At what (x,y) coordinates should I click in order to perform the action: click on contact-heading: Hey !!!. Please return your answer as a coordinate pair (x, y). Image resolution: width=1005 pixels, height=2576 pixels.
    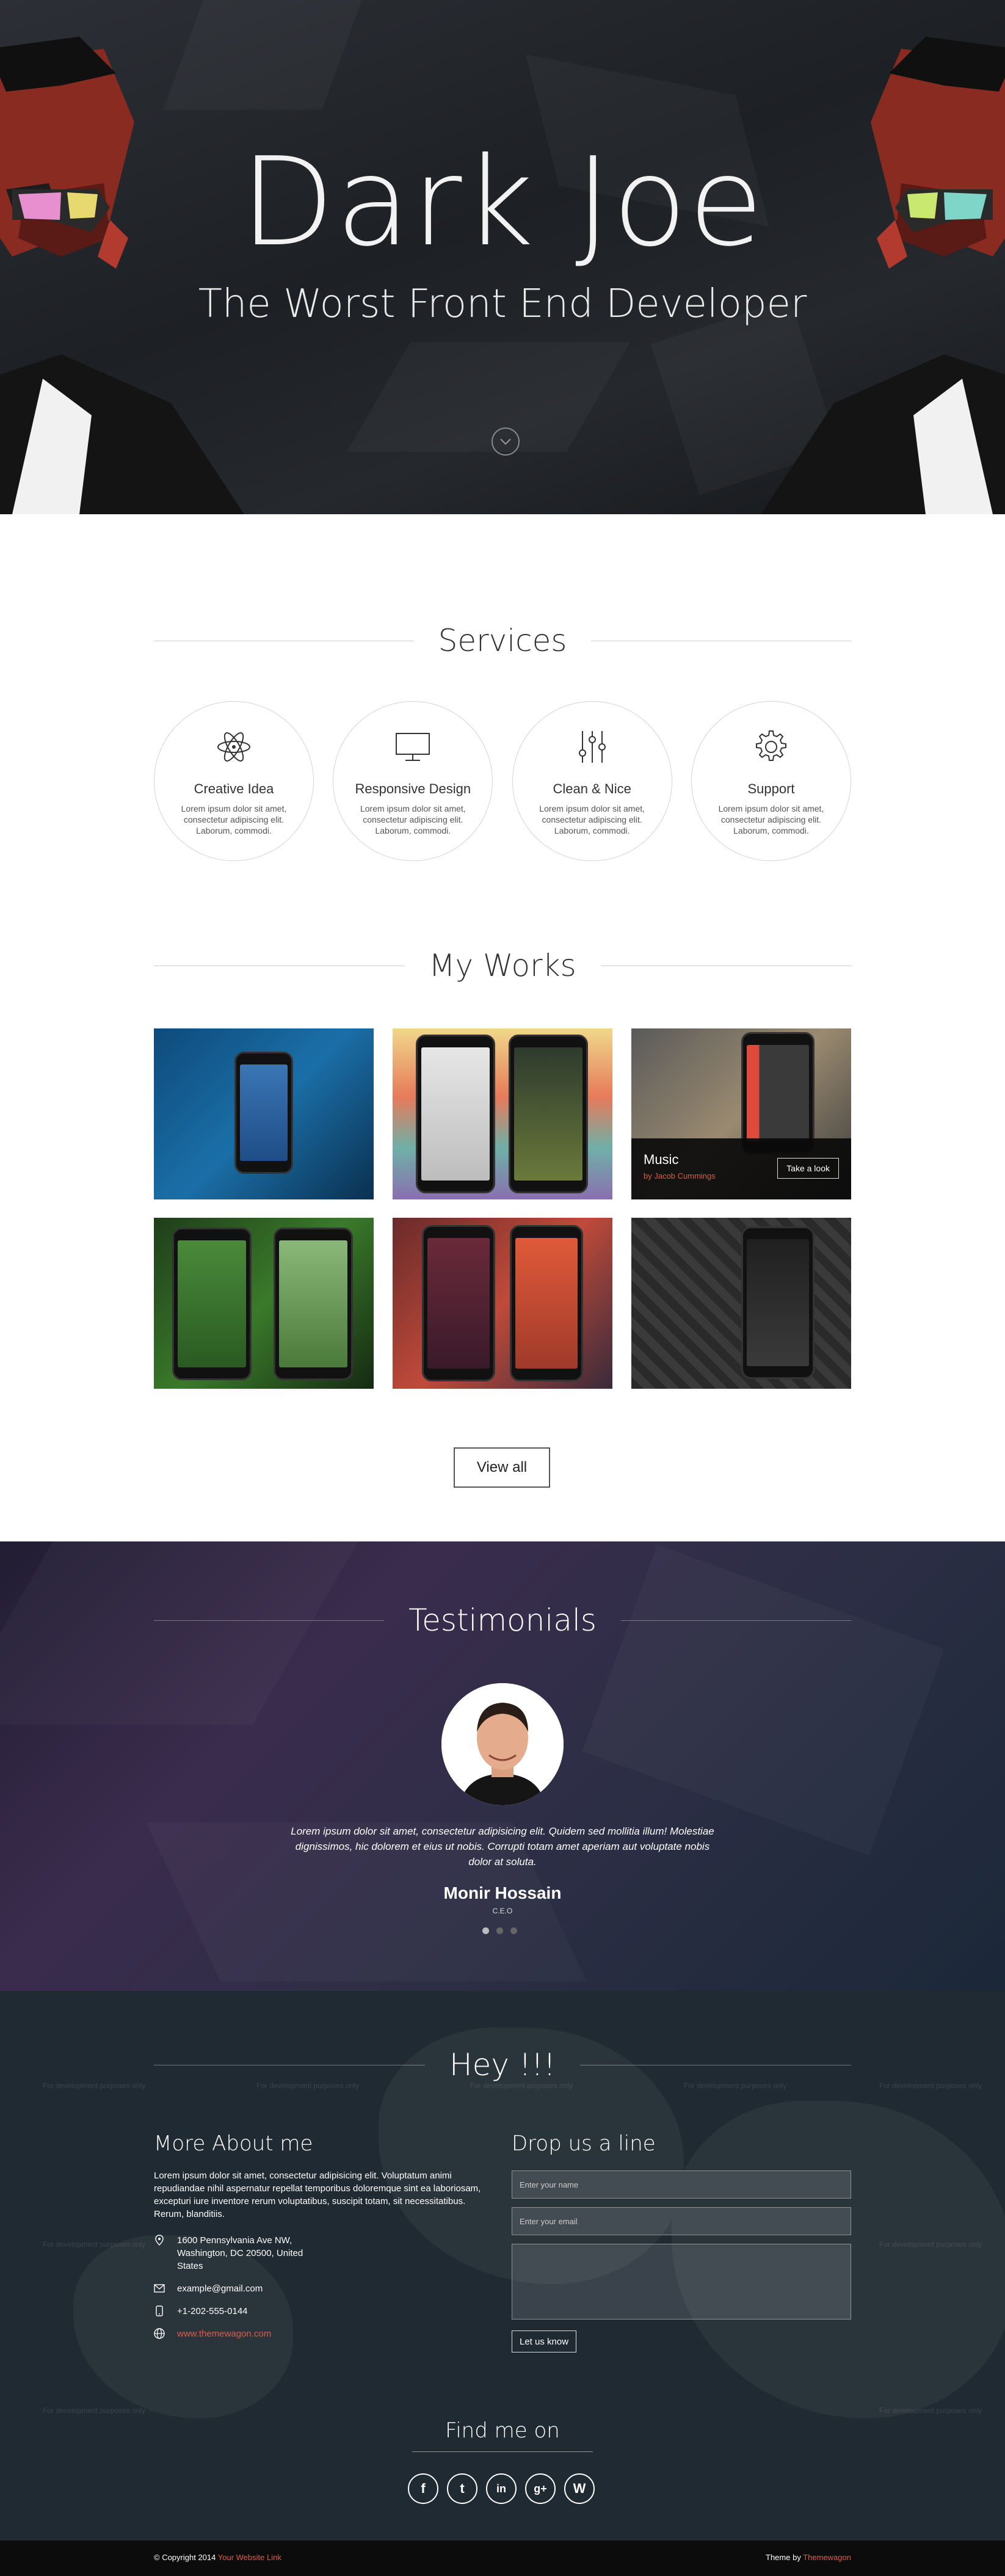
    Looking at the image, I should click on (503, 2065).